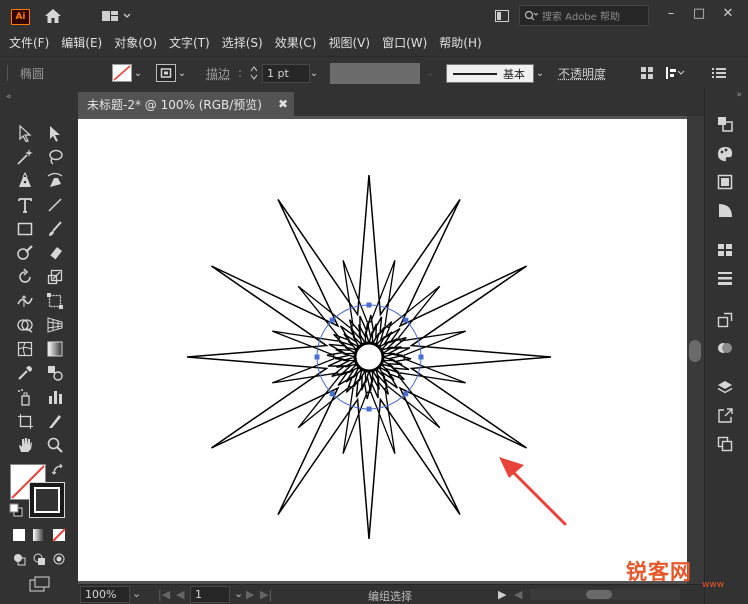 This screenshot has width=748, height=604. I want to click on collapse-panel-icon: «, so click(9, 97).